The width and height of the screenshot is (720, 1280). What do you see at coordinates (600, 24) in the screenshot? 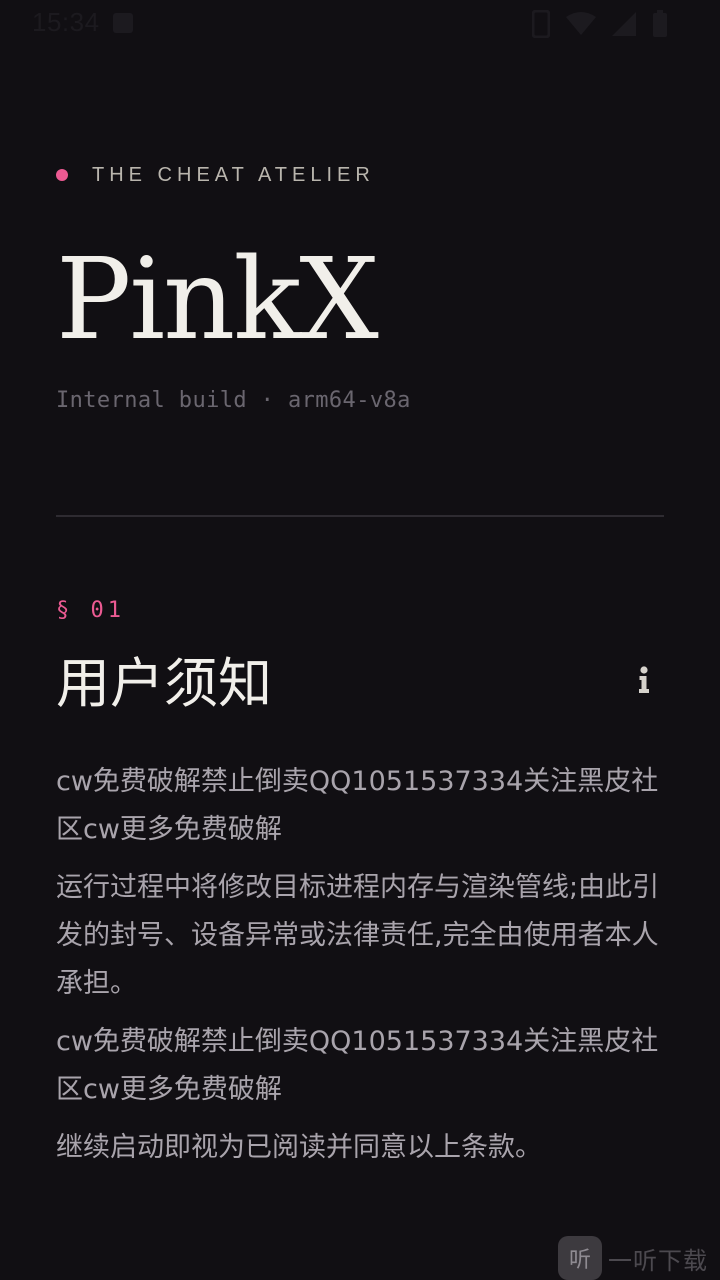
I see `status-icons` at bounding box center [600, 24].